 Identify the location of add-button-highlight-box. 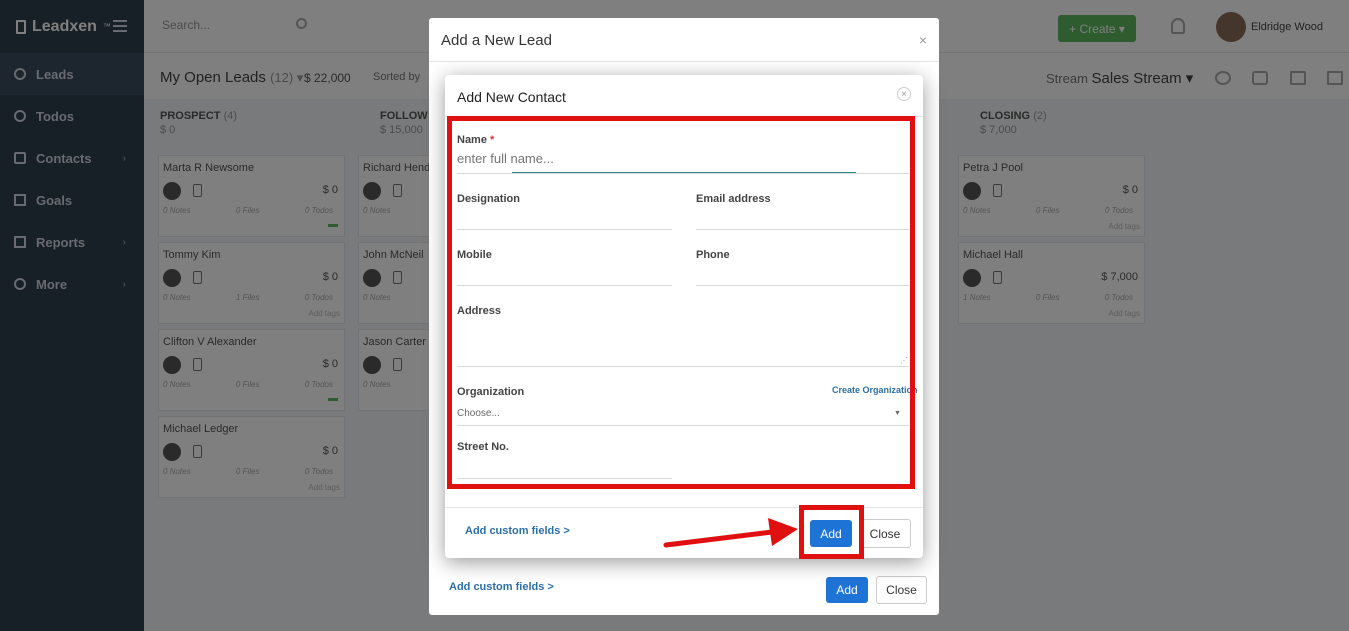
(831, 532).